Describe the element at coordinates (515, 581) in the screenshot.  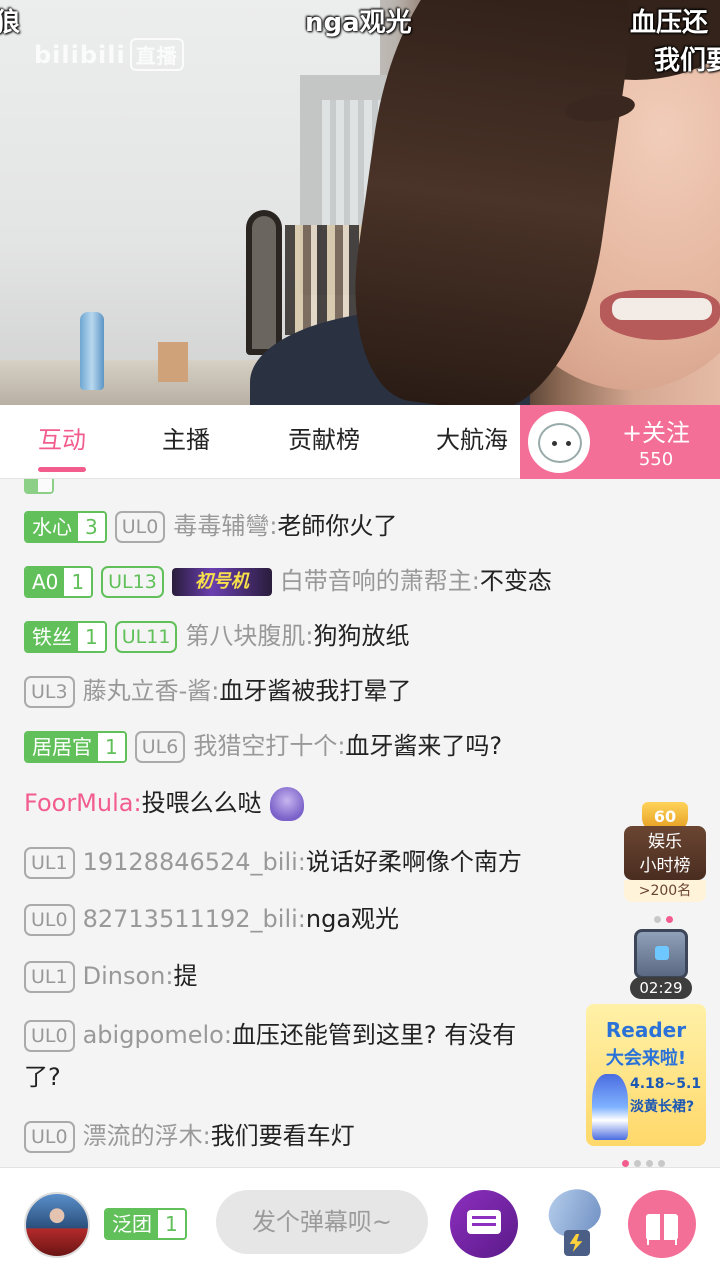
I see `chat-text: 不变态` at that location.